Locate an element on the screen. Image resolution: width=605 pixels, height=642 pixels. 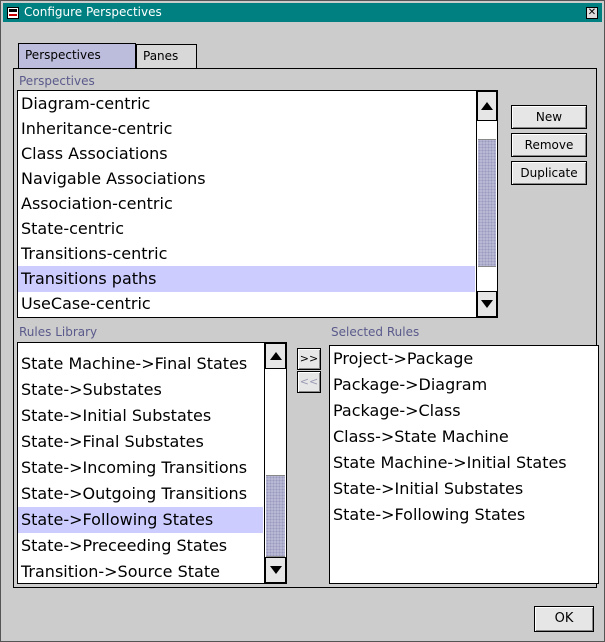
perspectives-scrollbar is located at coordinates (486, 204).